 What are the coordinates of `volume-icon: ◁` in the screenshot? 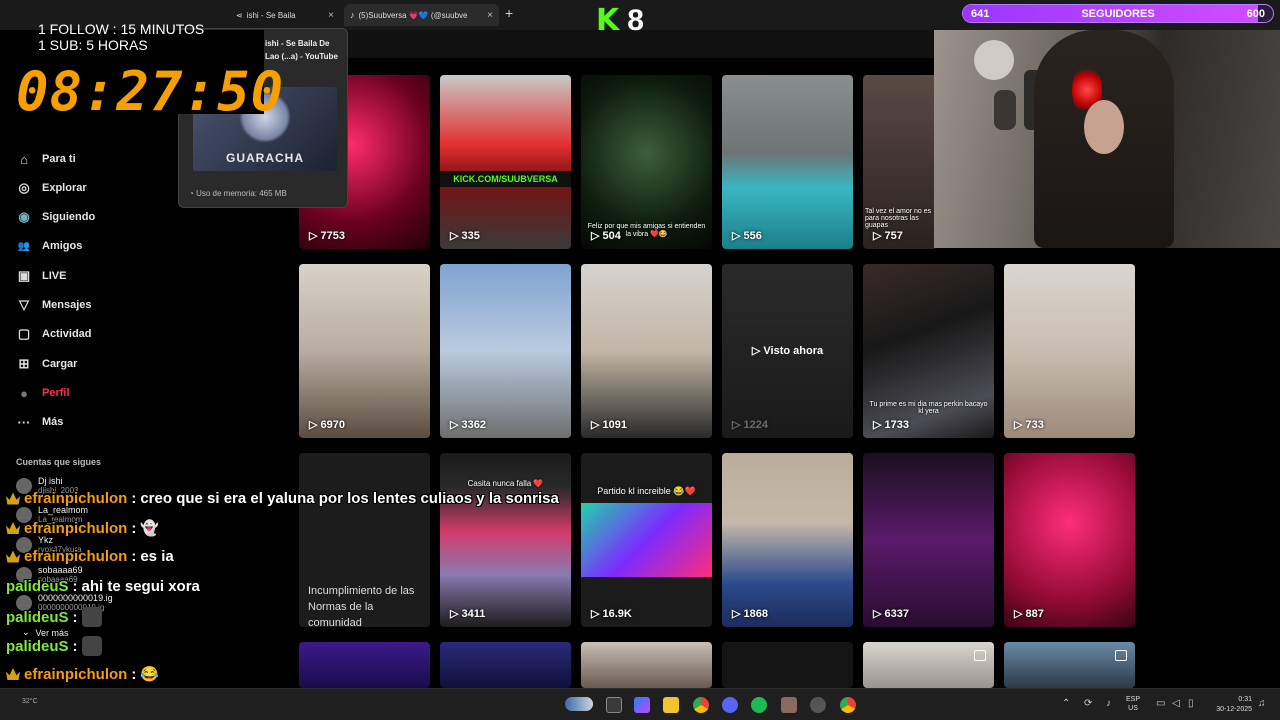 It's located at (1176, 703).